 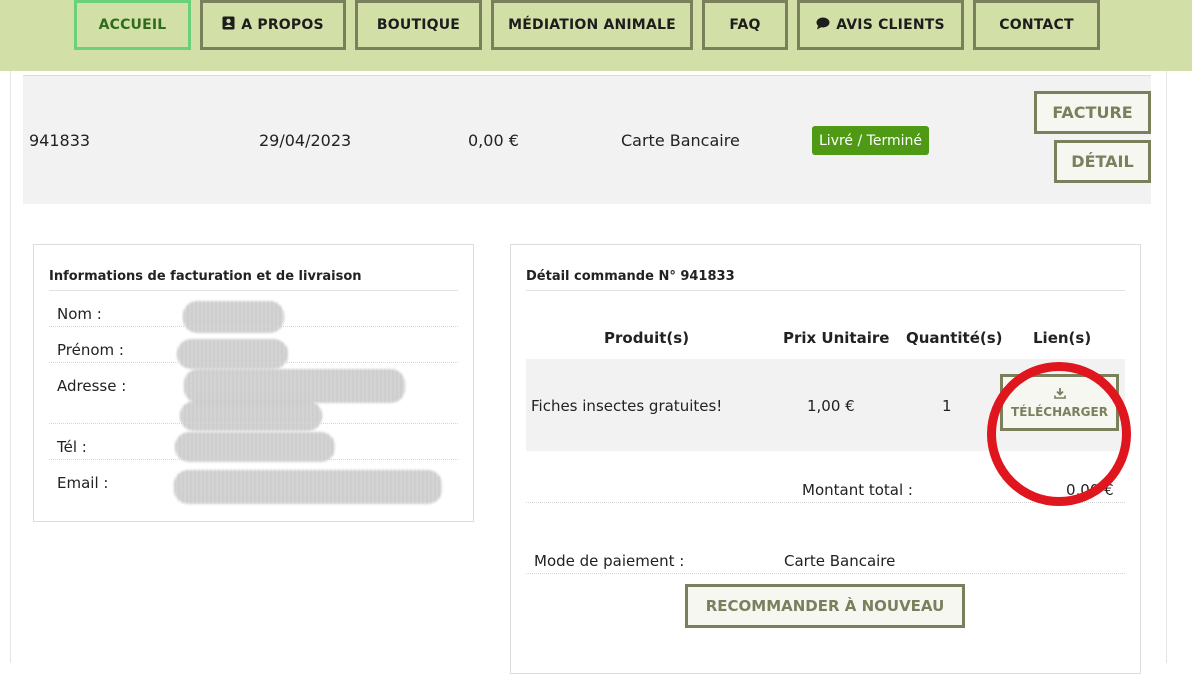 What do you see at coordinates (83, 483) in the screenshot?
I see `billing-email-label: Email :` at bounding box center [83, 483].